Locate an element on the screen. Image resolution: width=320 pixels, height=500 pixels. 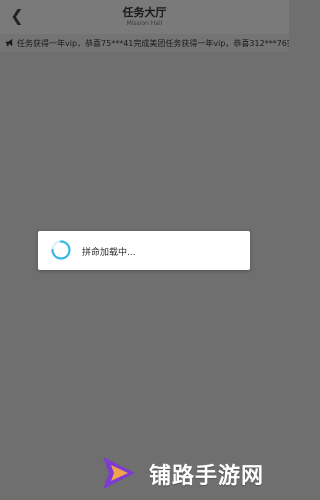
watermark-text: 铺路手游网 is located at coordinates (207, 476).